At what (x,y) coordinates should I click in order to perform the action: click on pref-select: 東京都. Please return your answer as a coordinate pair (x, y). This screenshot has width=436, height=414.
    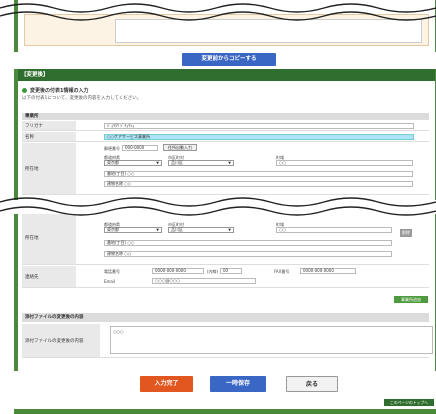
    Looking at the image, I should click on (133, 163).